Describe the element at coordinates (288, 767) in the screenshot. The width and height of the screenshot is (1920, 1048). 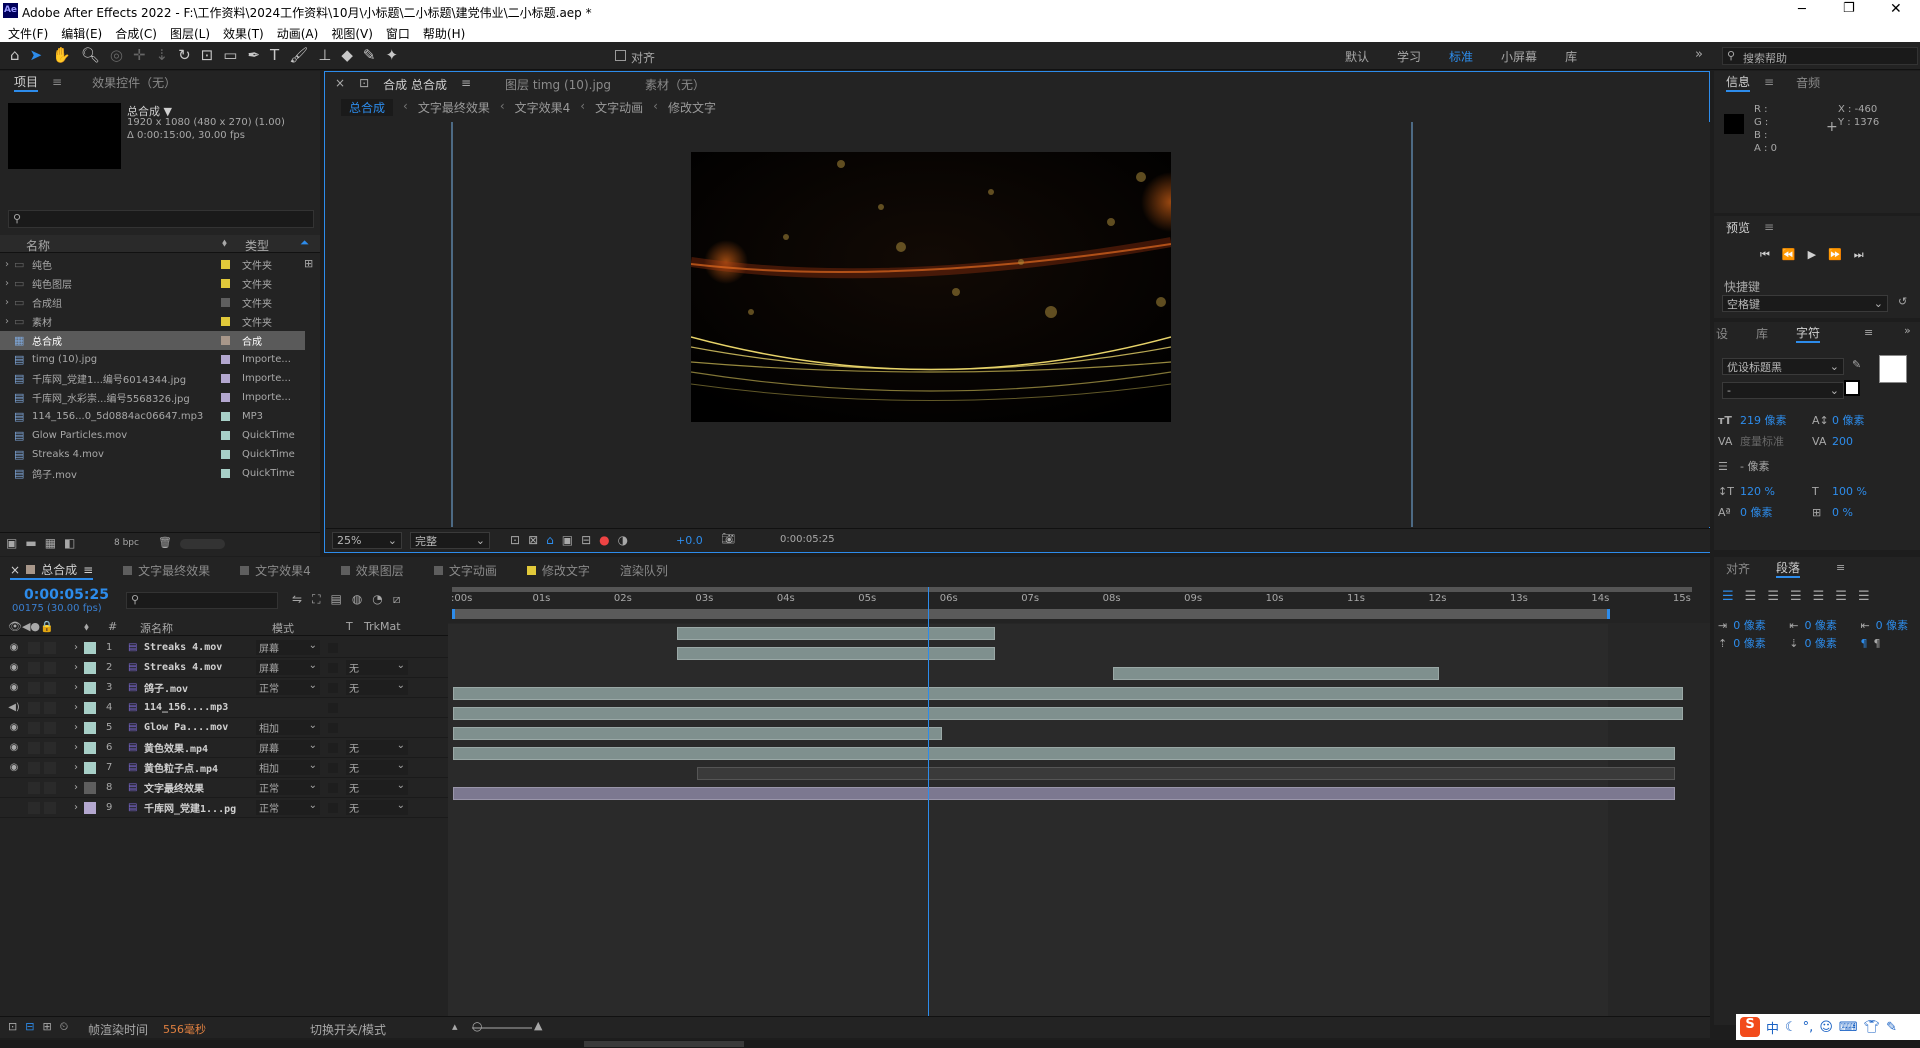
I see `layer-mode-dropdown: 相加 ⌄` at that location.